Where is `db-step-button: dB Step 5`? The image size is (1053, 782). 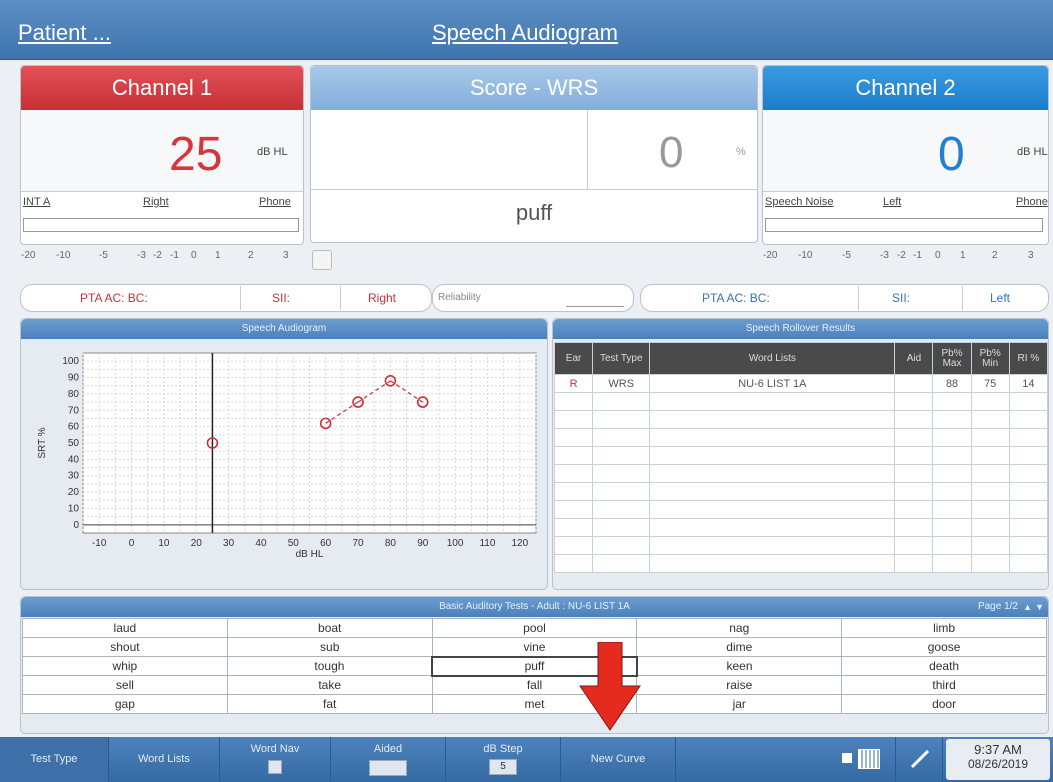
db-step-button: dB Step 5 is located at coordinates (503, 759).